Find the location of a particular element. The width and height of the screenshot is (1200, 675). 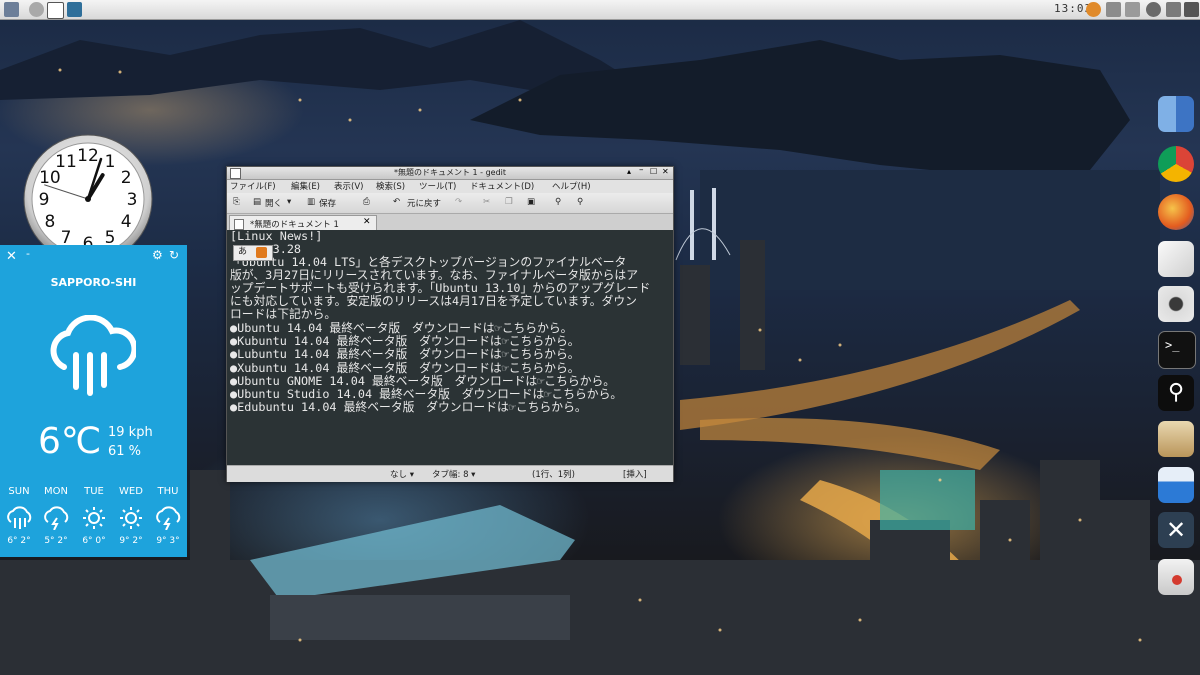

clock-numeral: 8 is located at coordinates (49, 222).